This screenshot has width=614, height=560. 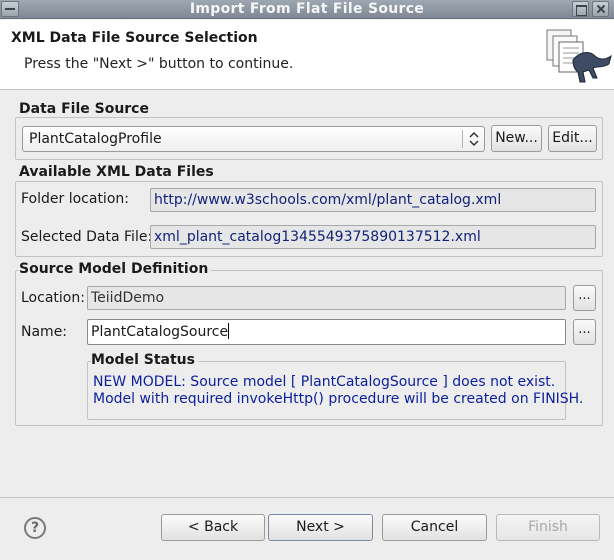 What do you see at coordinates (462, 139) in the screenshot?
I see `combo-separator` at bounding box center [462, 139].